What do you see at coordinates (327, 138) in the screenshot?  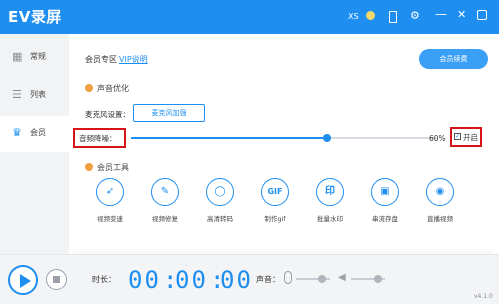 I see `denoise-slider-thumb` at bounding box center [327, 138].